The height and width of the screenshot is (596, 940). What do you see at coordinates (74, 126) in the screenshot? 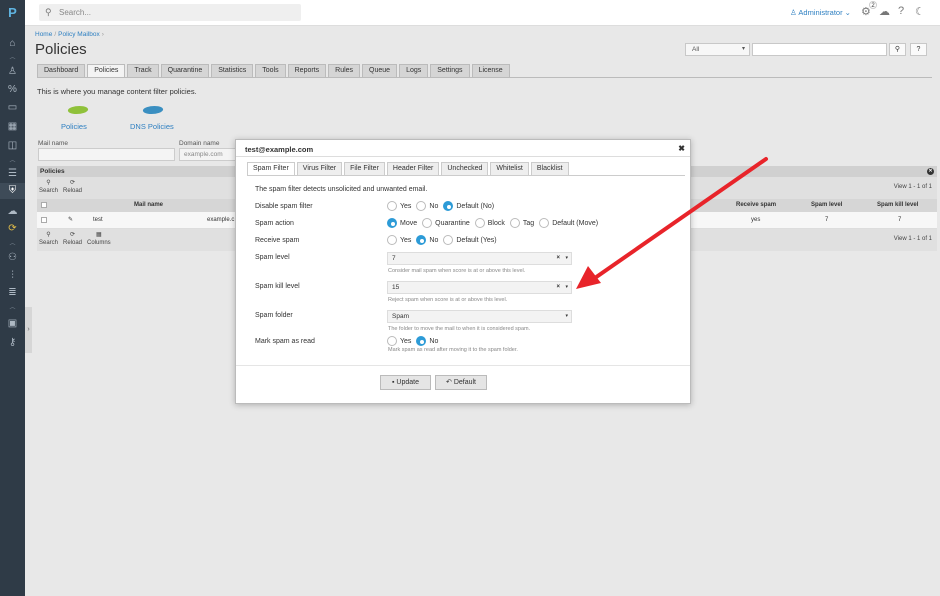
I see `policies-link: Policies` at bounding box center [74, 126].